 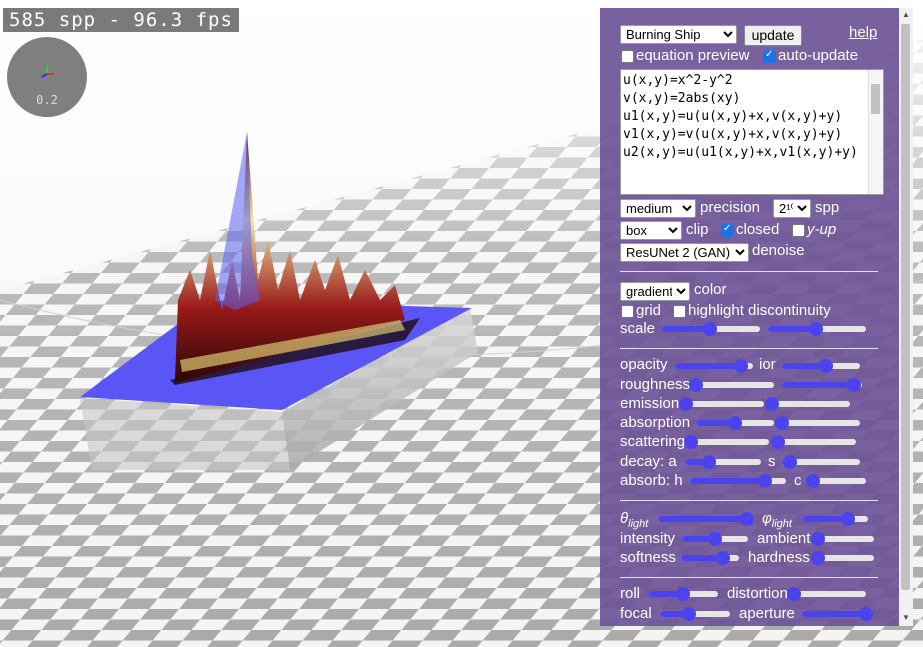 What do you see at coordinates (651, 230) in the screenshot?
I see `clip-select: box` at bounding box center [651, 230].